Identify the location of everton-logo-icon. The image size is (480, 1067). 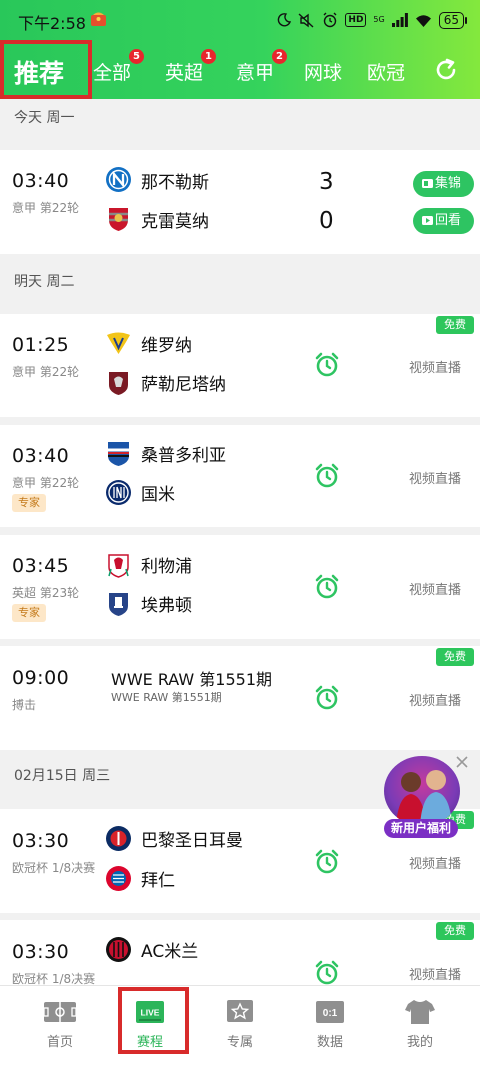
(118, 604).